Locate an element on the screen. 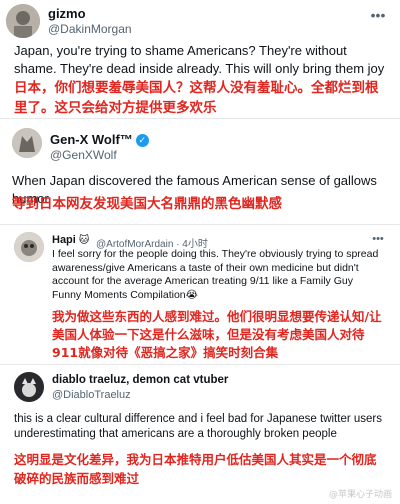 The width and height of the screenshot is (400, 504). verified-badge-icon: ✓ is located at coordinates (142, 140).